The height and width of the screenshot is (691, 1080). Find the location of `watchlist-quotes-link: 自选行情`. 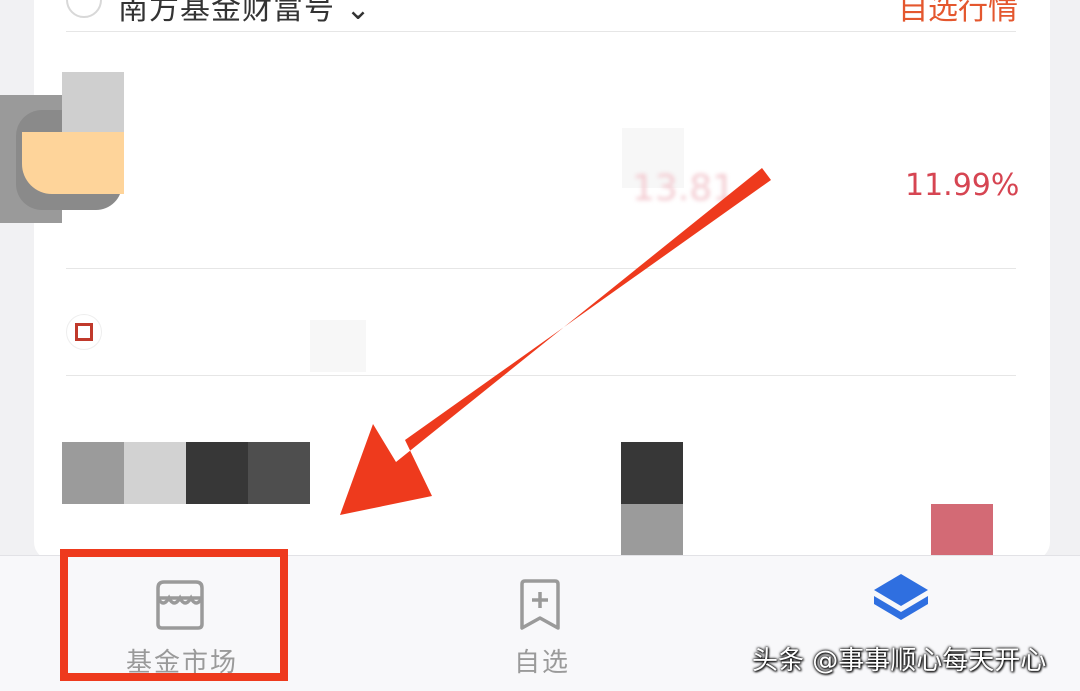

watchlist-quotes-link: 自选行情 is located at coordinates (958, 14).